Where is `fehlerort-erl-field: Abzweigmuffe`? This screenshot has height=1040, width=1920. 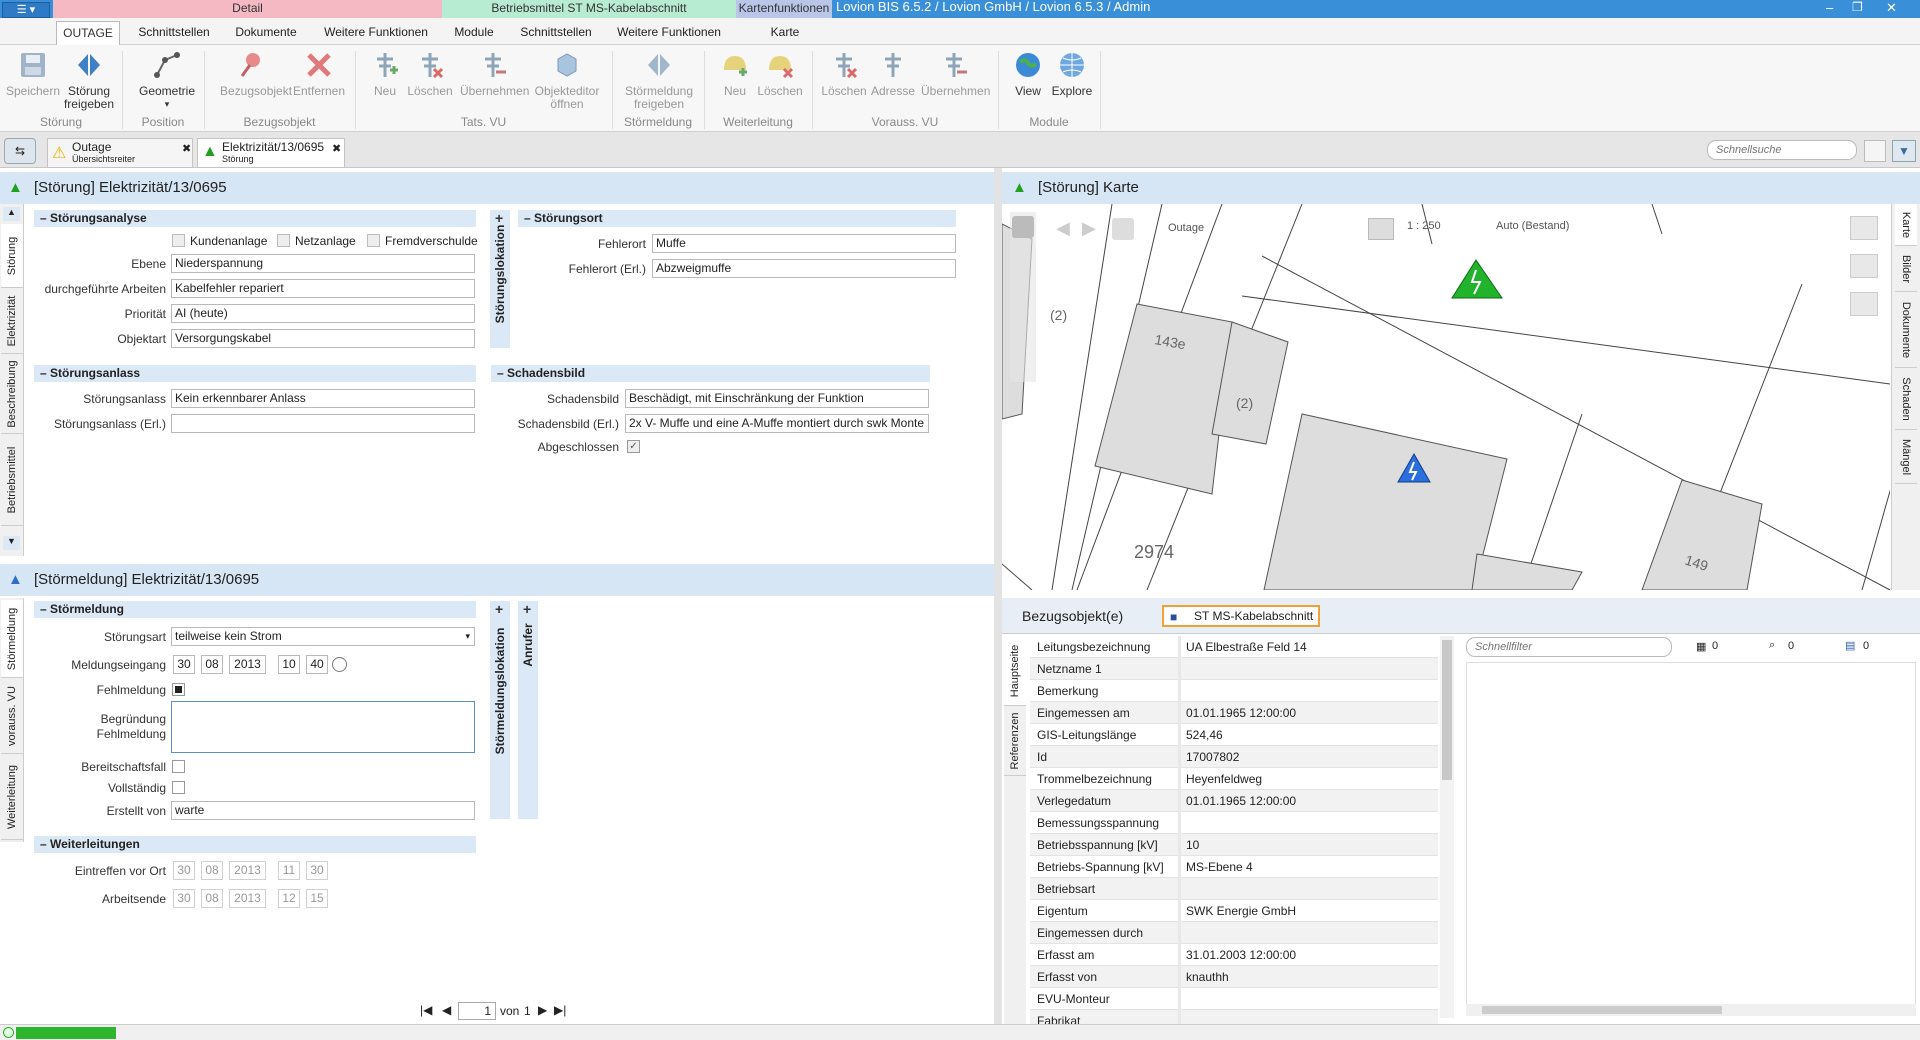
fehlerort-erl-field: Abzweigmuffe is located at coordinates (804, 268).